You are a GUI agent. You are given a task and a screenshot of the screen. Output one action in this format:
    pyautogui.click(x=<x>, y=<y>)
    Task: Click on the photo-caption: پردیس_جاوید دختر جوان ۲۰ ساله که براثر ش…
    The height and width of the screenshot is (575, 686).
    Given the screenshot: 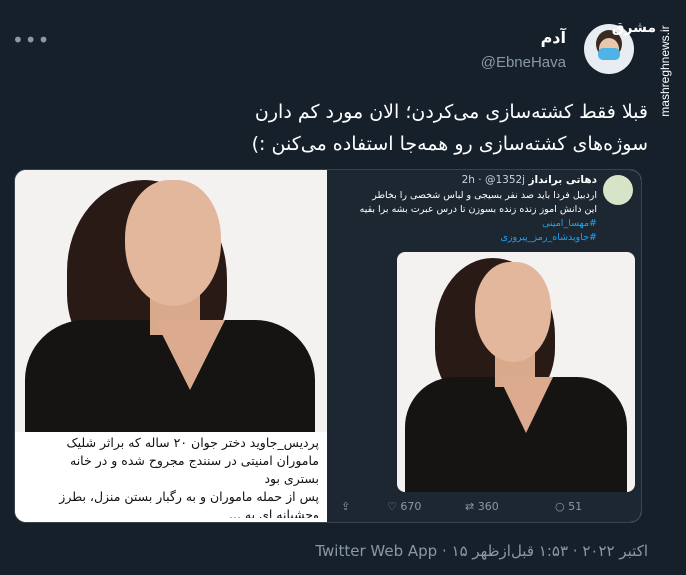 What is the action you would take?
    pyautogui.click(x=171, y=477)
    